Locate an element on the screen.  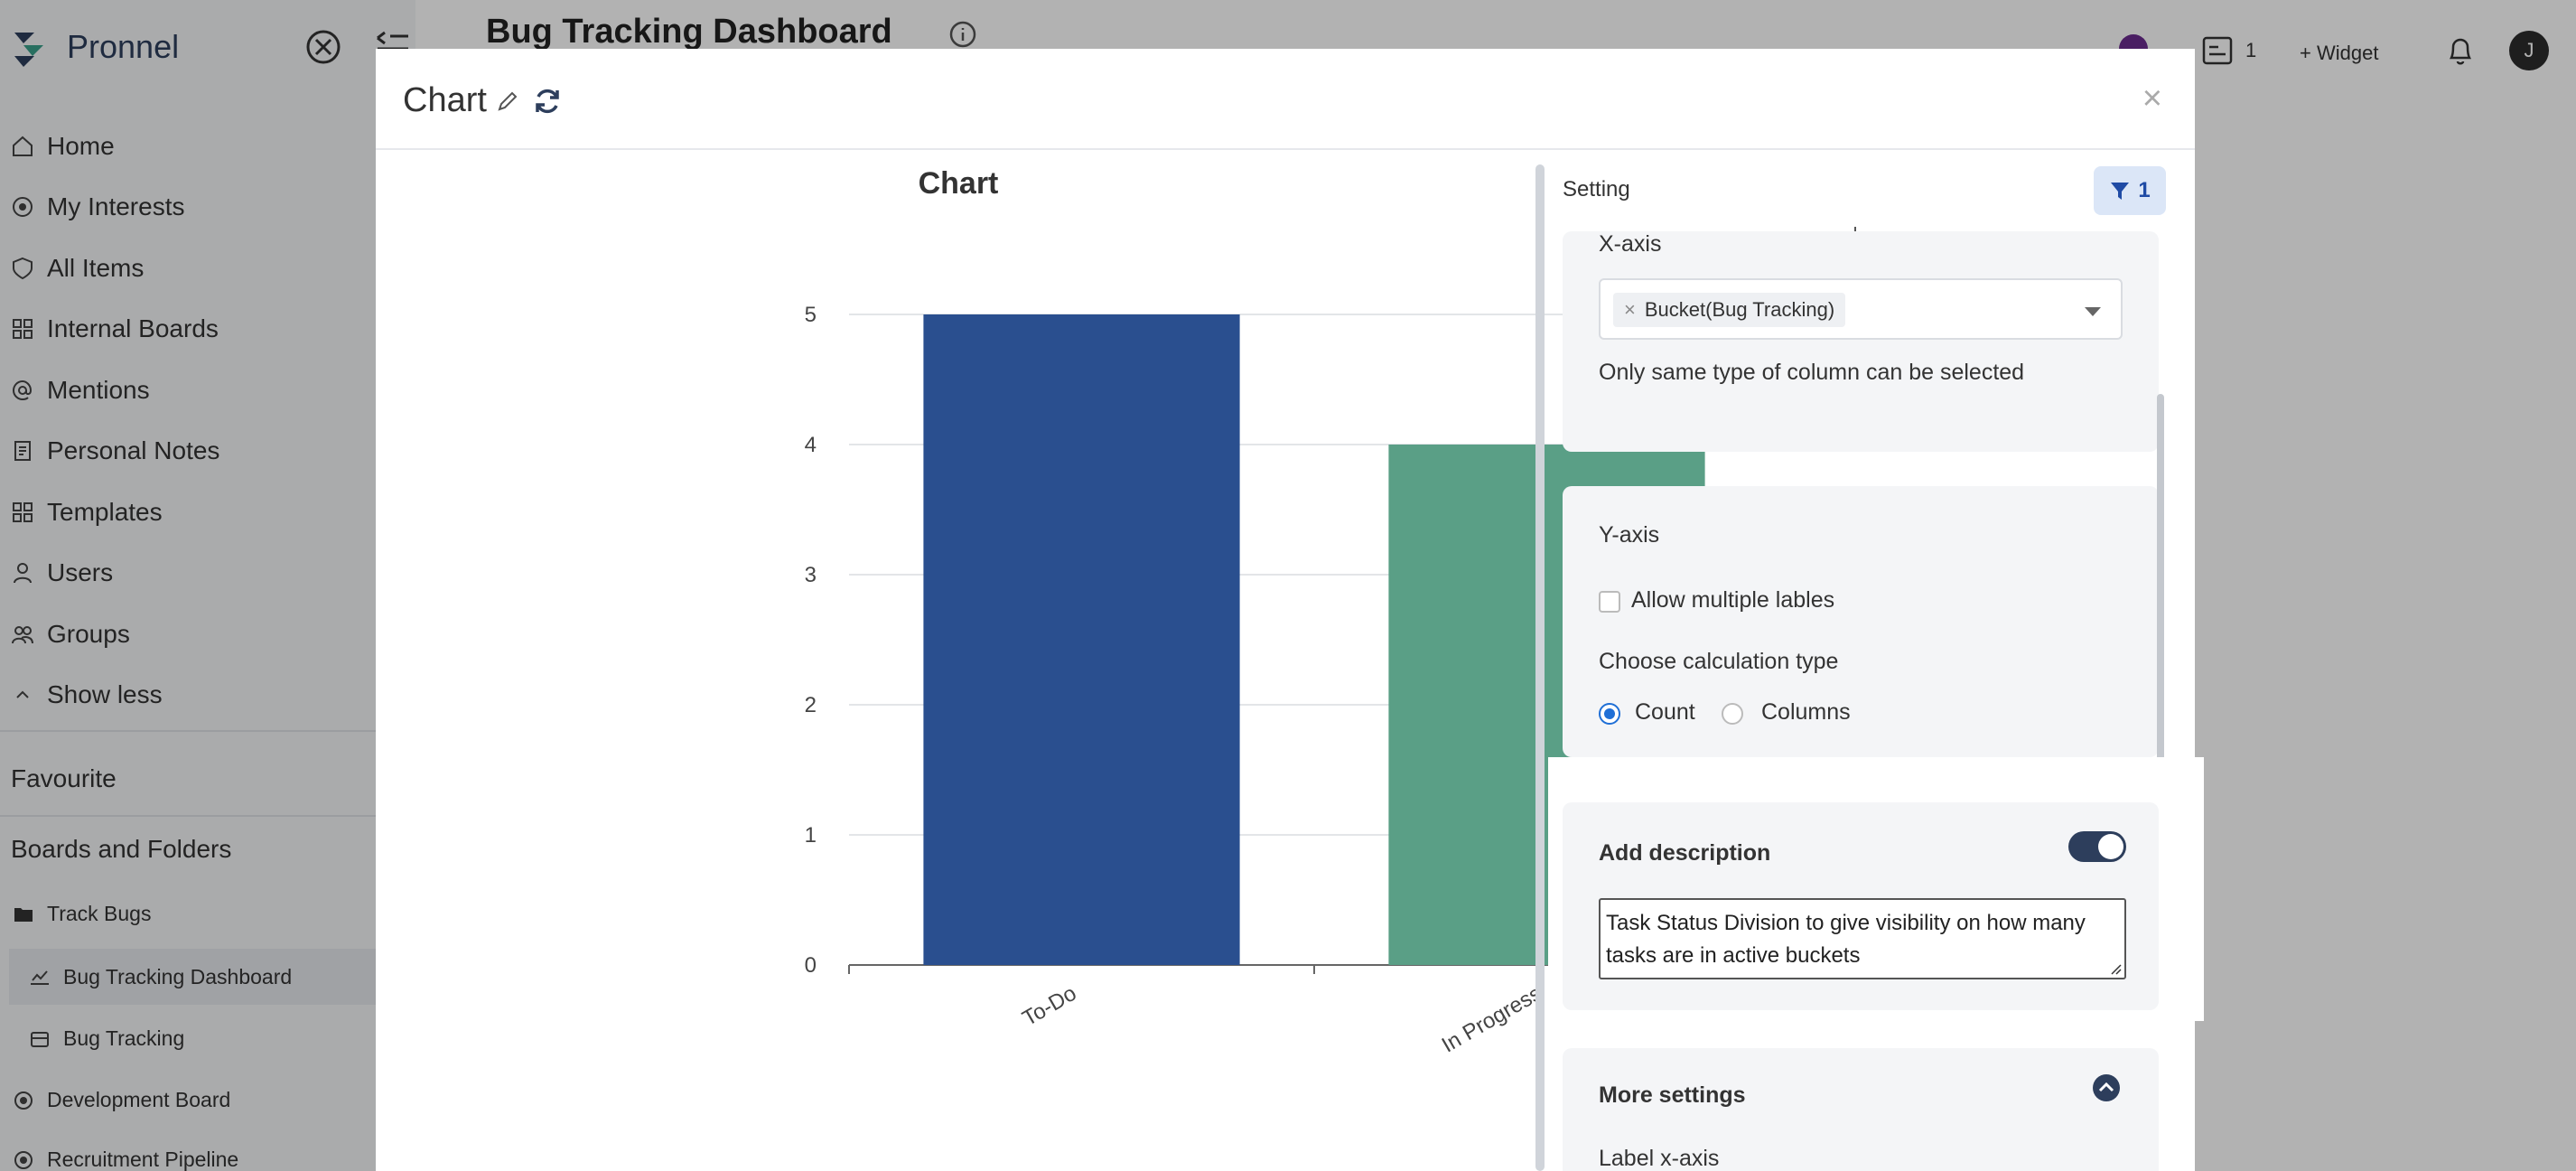
y-tick-label: 1 is located at coordinates (811, 835).